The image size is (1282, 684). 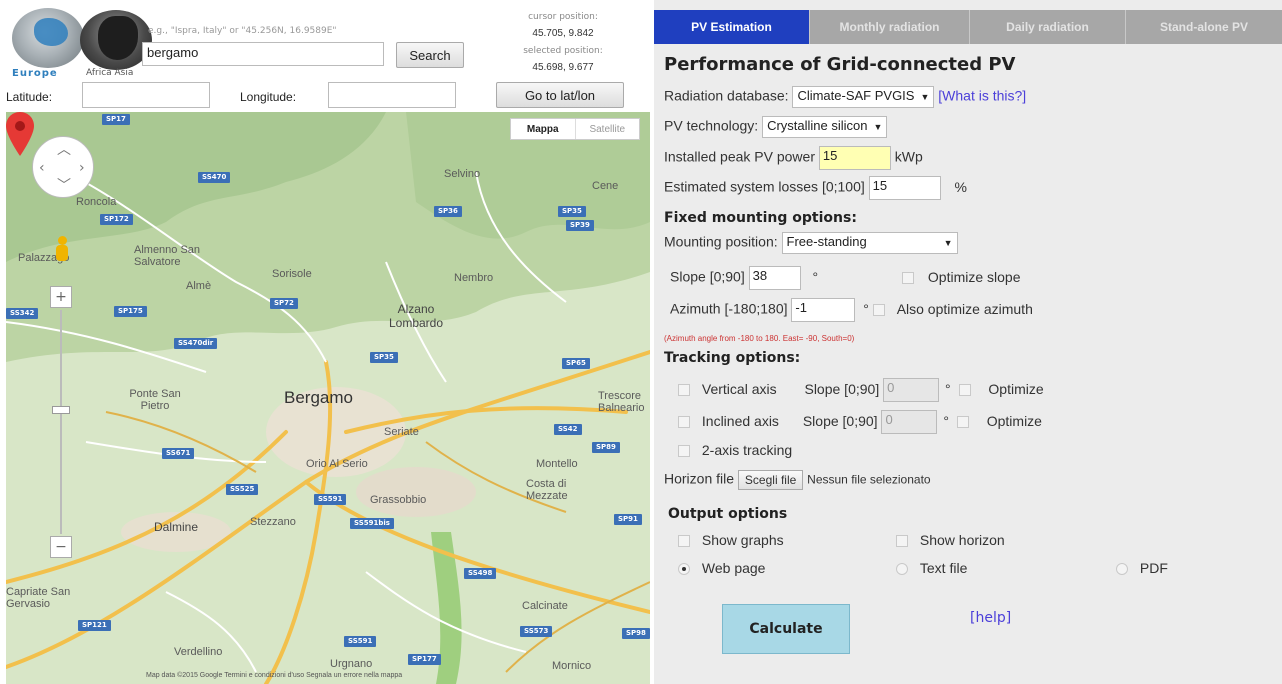 I want to click on help-link: [help], so click(x=990, y=618).